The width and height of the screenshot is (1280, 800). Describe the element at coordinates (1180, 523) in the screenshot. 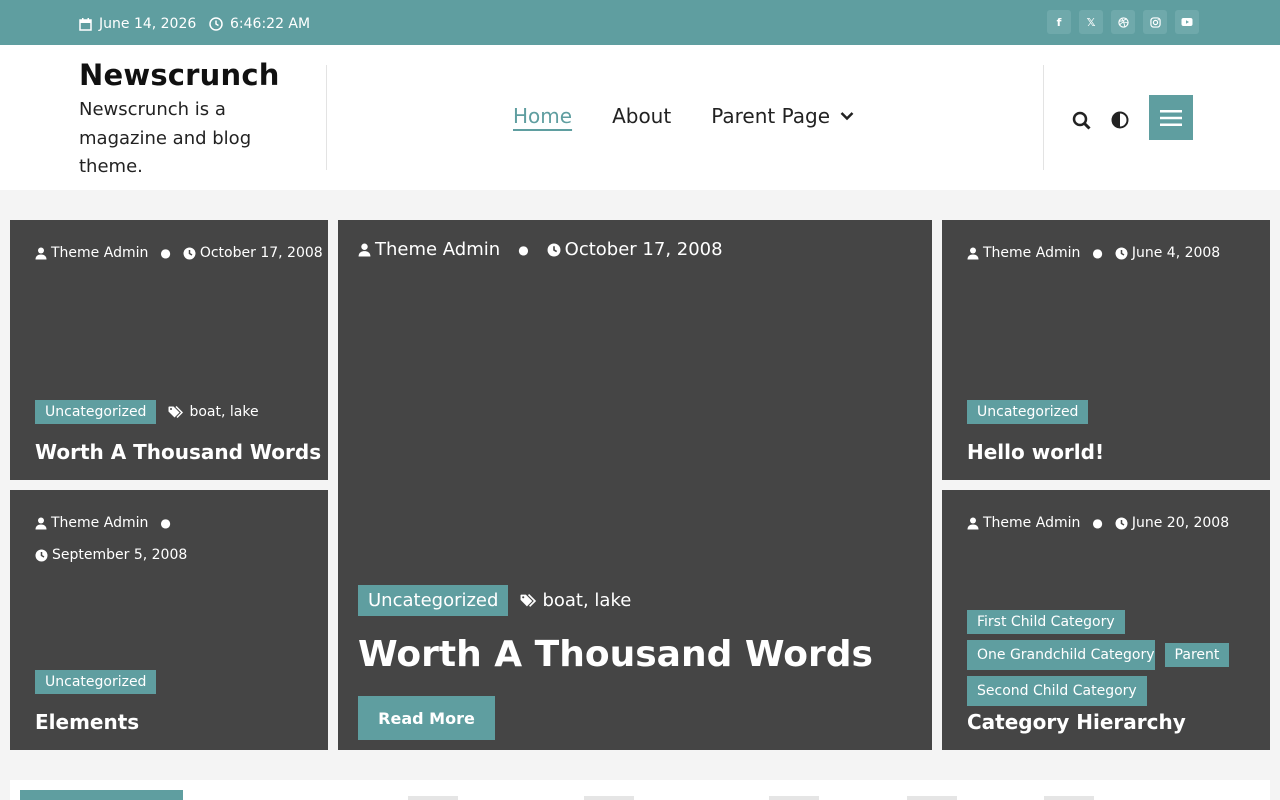

I see `date-text: June 20, 2008` at that location.